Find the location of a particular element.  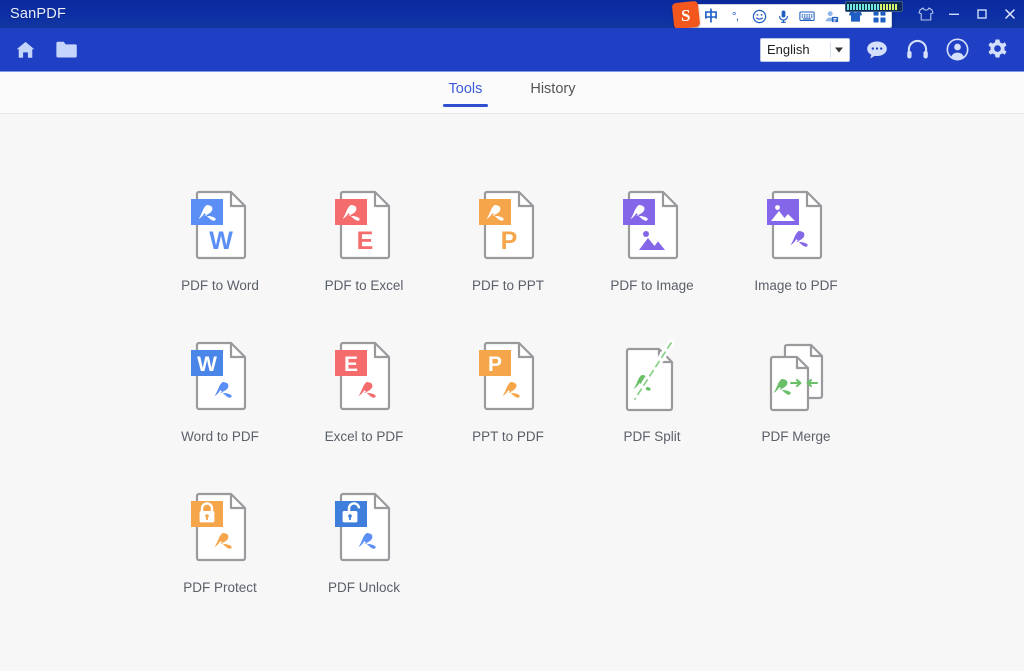

ime-punctuation-button: °, is located at coordinates (735, 16).